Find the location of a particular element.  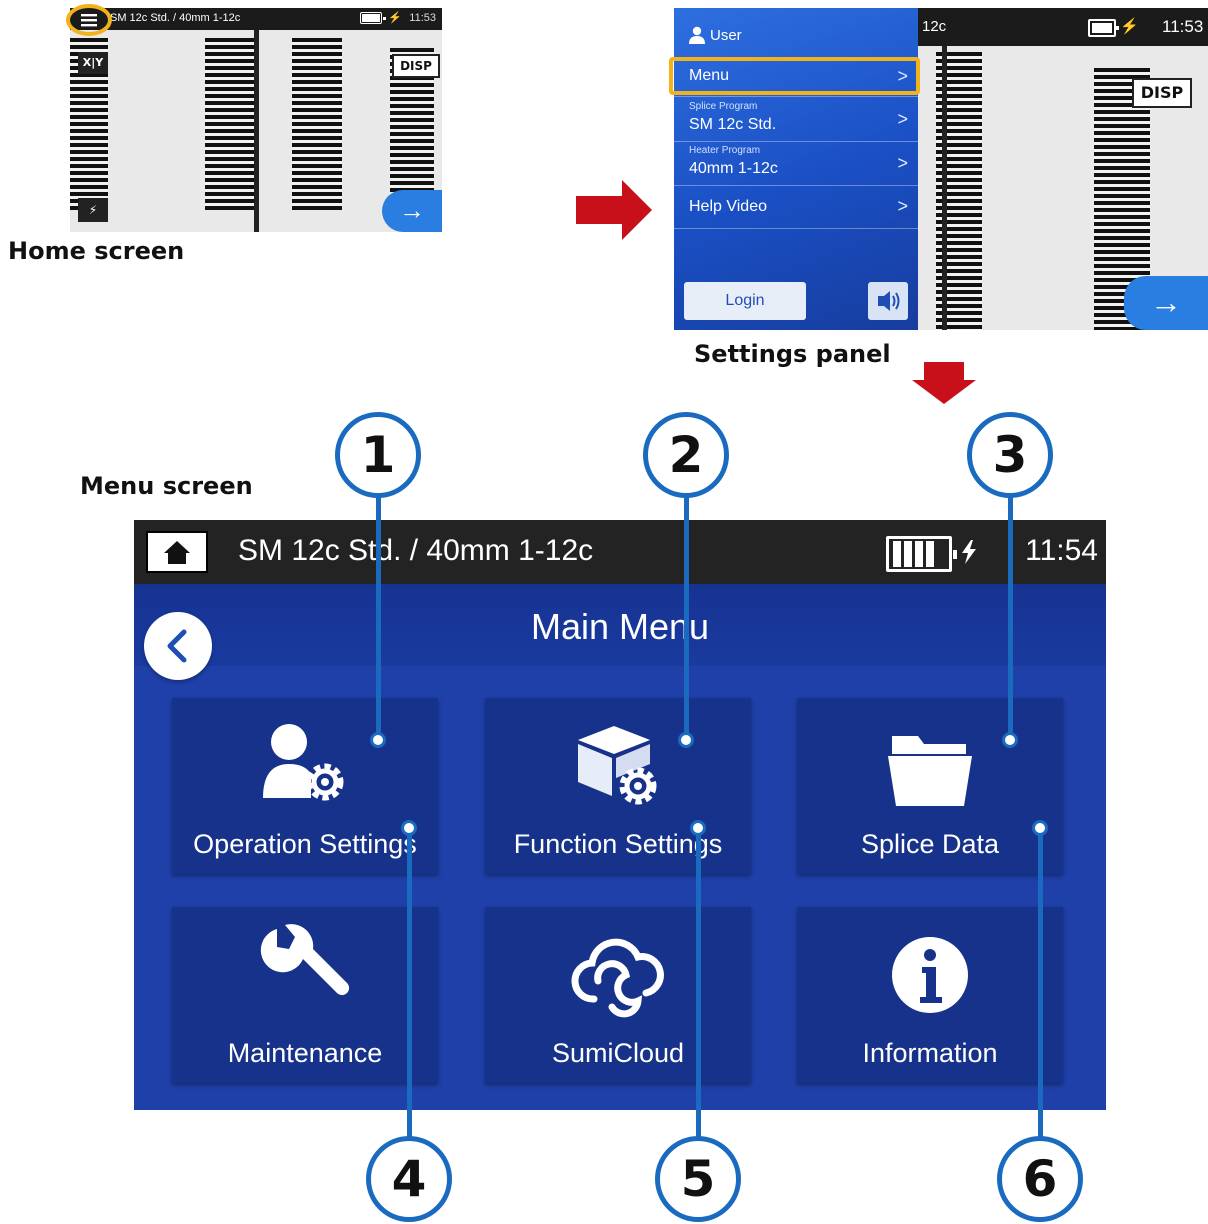

box-gear-icon is located at coordinates (617, 765).